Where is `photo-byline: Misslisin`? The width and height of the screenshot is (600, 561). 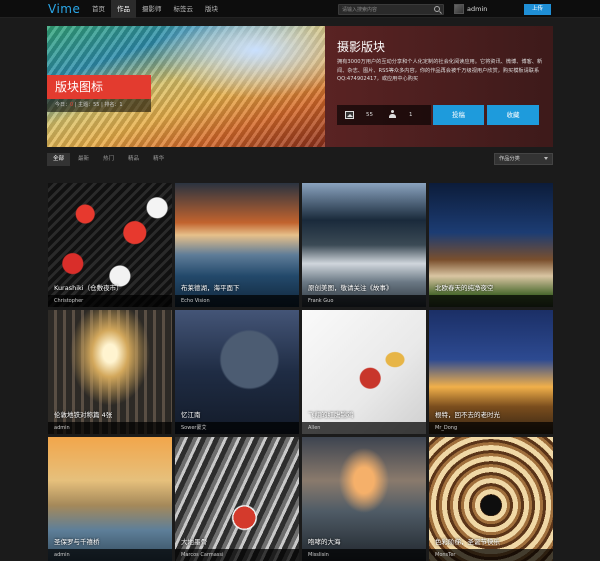 photo-byline: Misslisin is located at coordinates (364, 555).